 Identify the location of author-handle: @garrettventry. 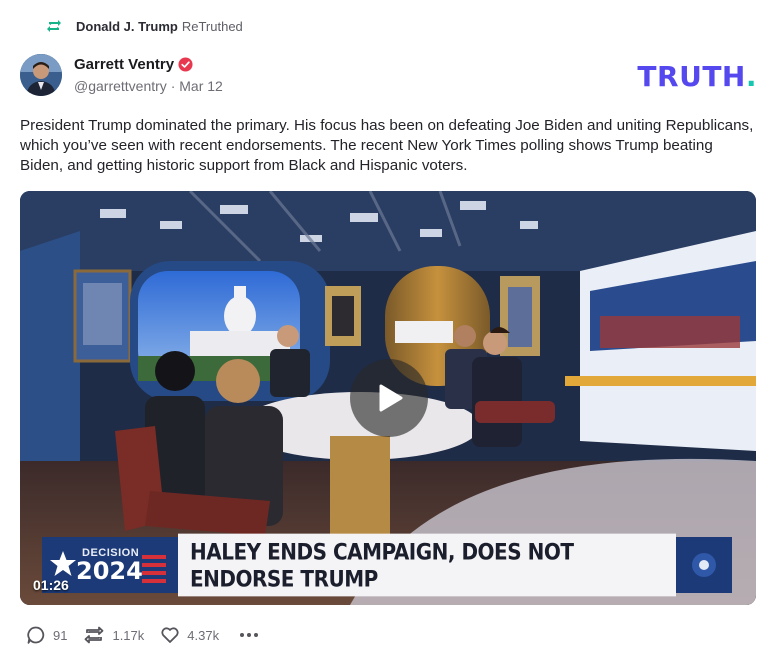
(120, 86).